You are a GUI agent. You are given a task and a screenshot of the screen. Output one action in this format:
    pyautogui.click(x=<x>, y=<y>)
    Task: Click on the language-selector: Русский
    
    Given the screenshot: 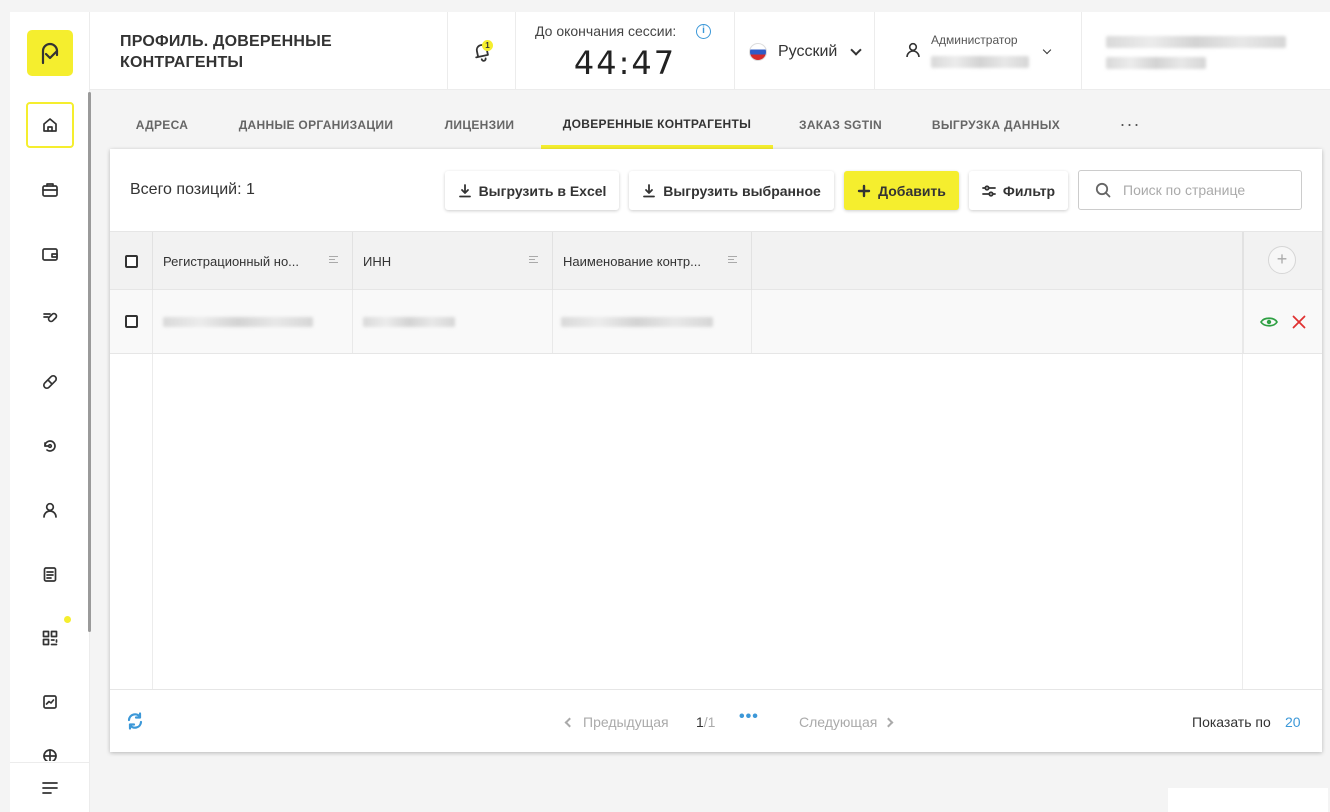 What is the action you would take?
    pyautogui.click(x=805, y=50)
    